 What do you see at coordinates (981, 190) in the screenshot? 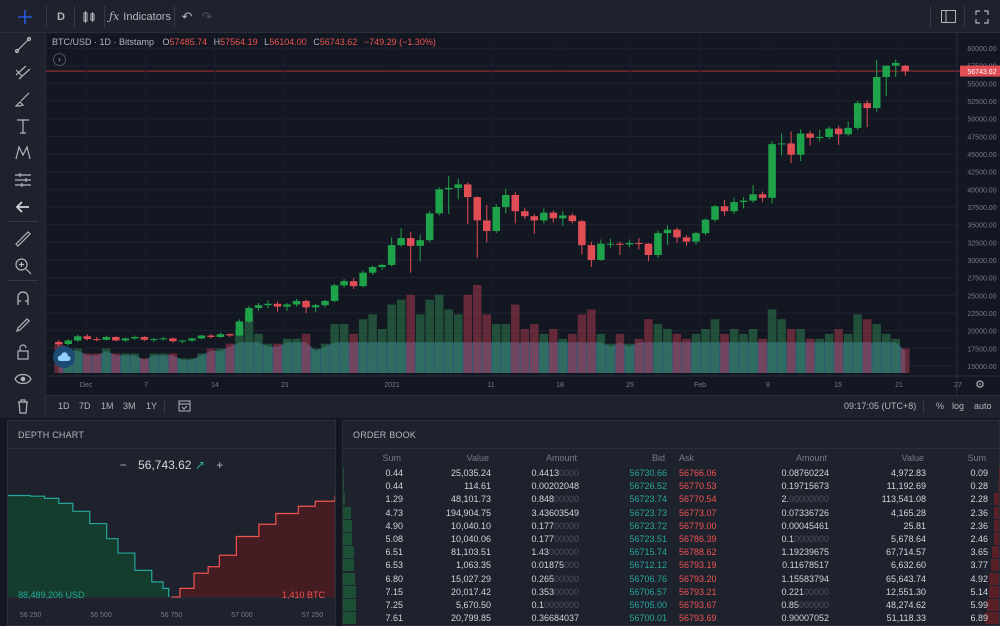
I see `price-tick-label: 40000.00` at bounding box center [981, 190].